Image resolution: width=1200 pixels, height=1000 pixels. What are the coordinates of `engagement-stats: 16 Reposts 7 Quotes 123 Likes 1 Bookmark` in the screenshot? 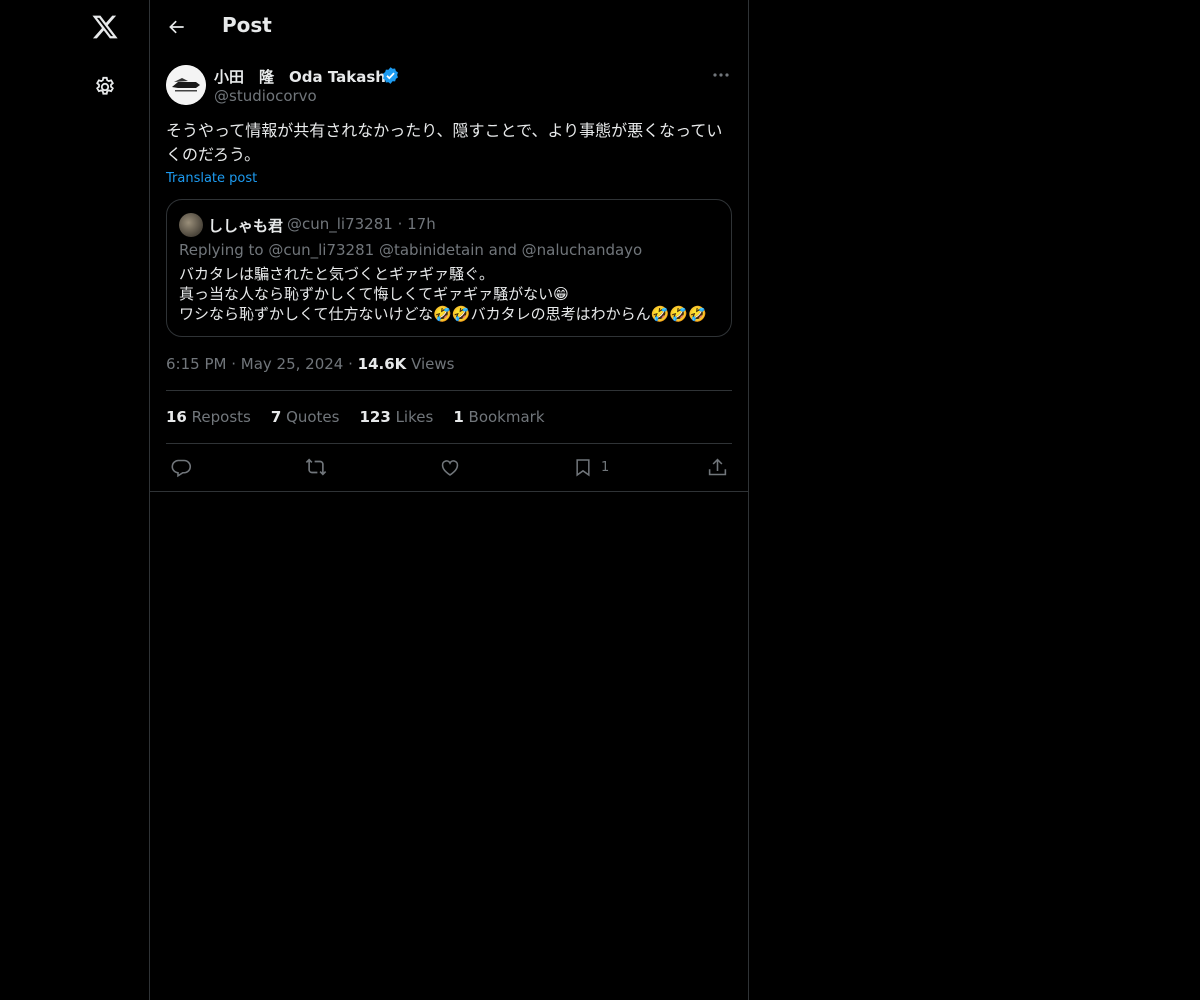 It's located at (355, 417).